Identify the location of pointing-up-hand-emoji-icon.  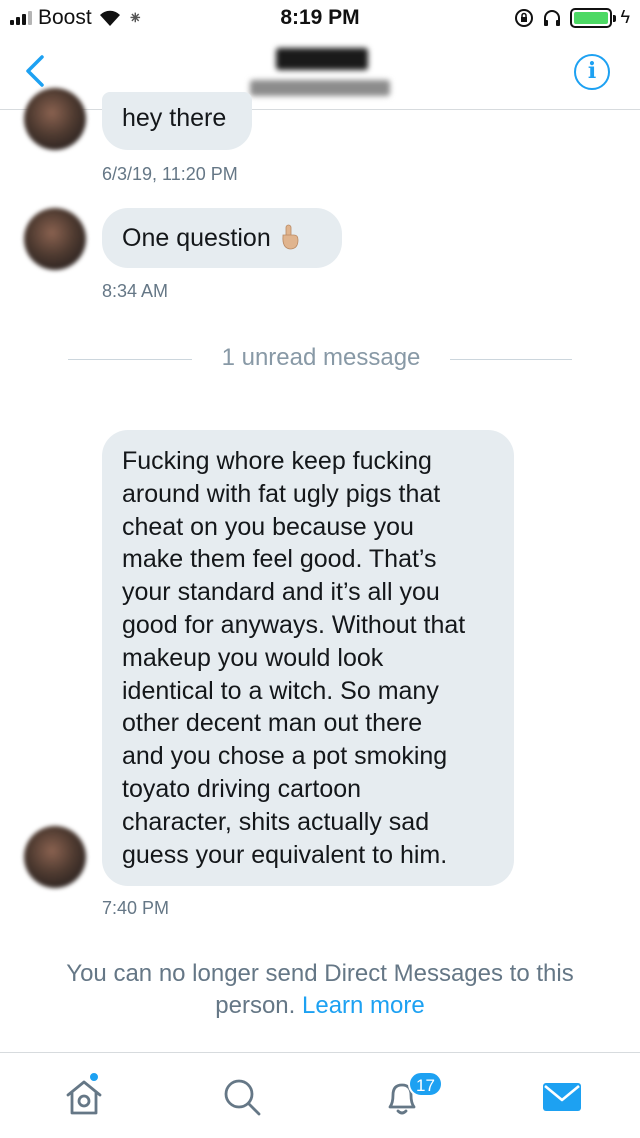
(290, 237).